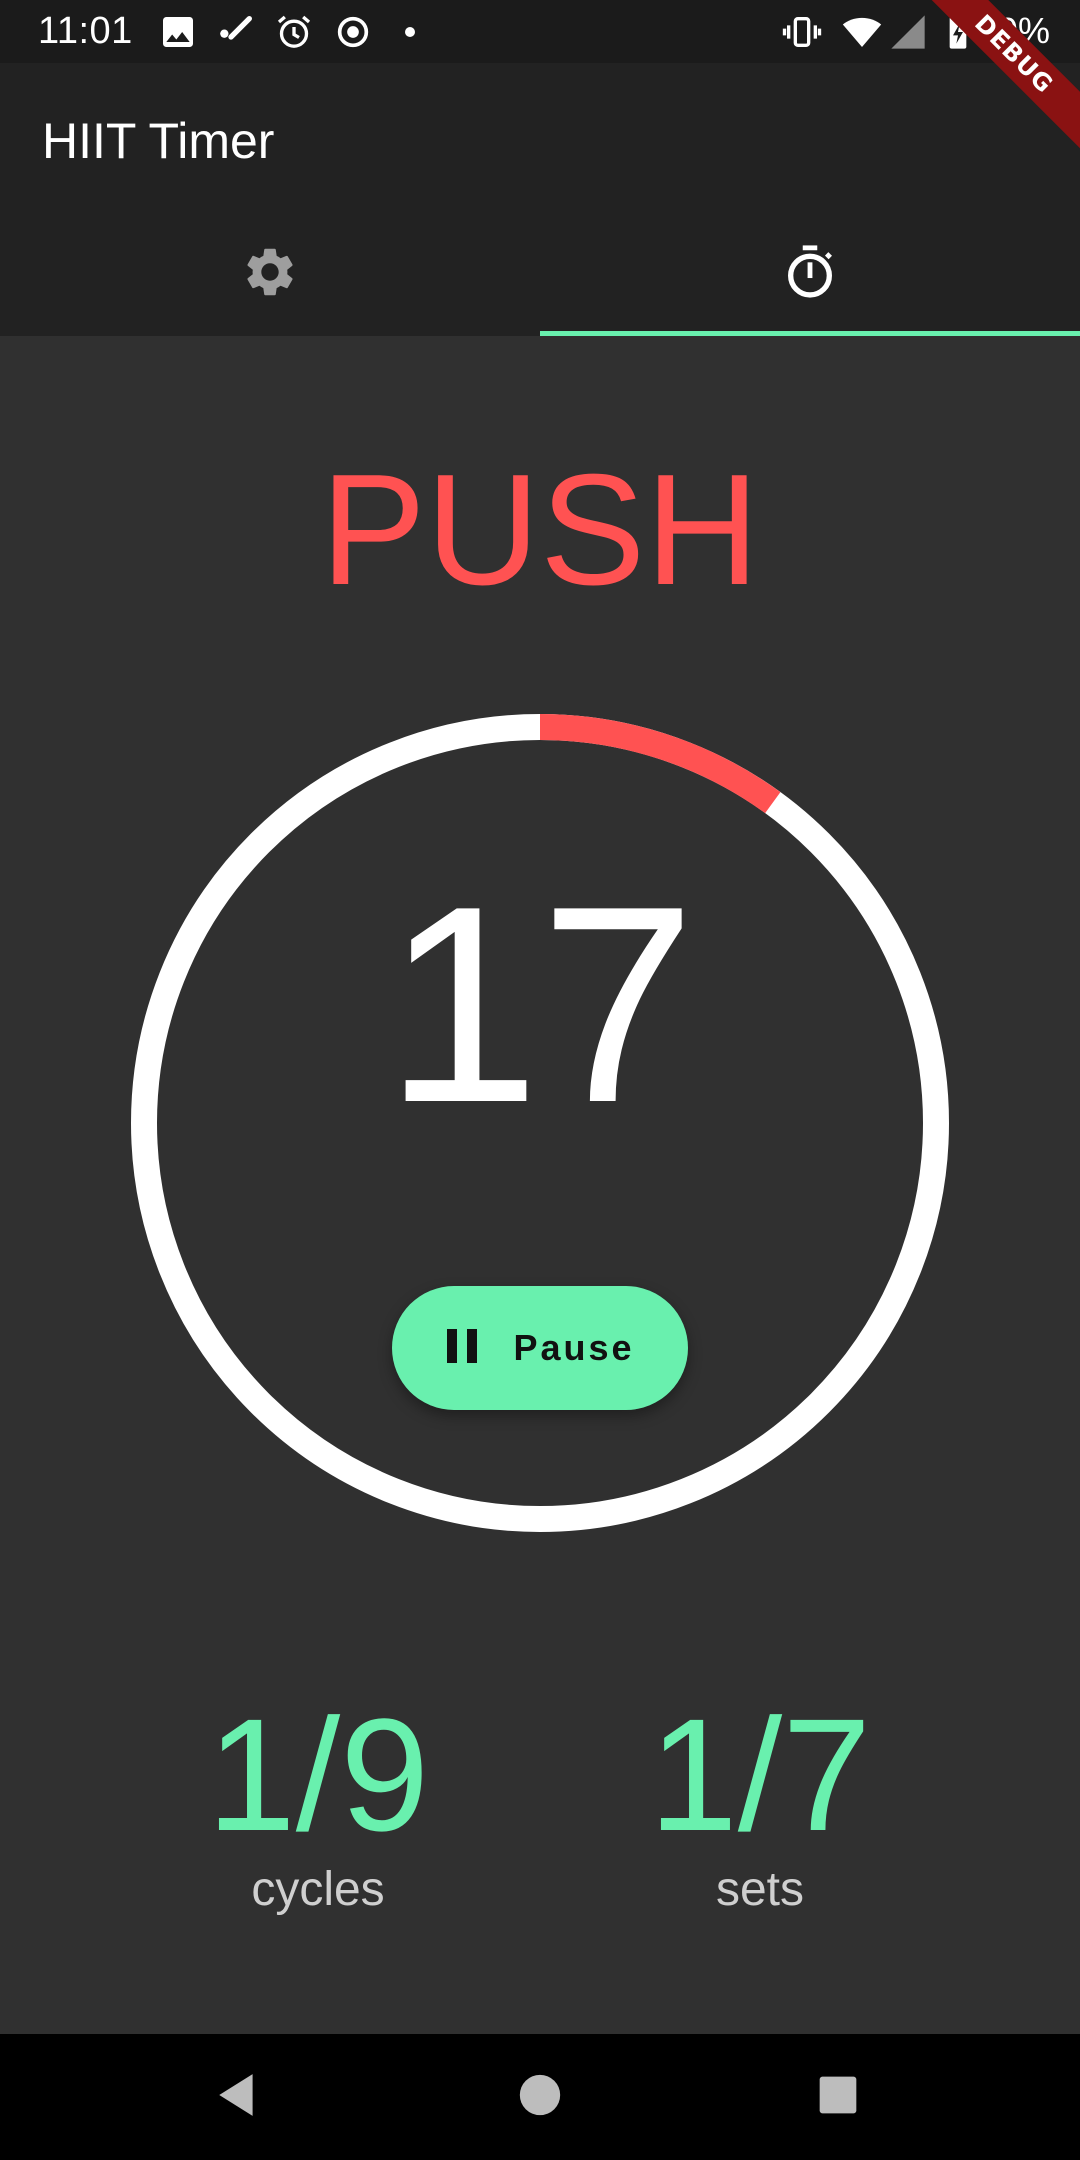 The image size is (1080, 2160). I want to click on pause-label: Pause, so click(574, 1347).